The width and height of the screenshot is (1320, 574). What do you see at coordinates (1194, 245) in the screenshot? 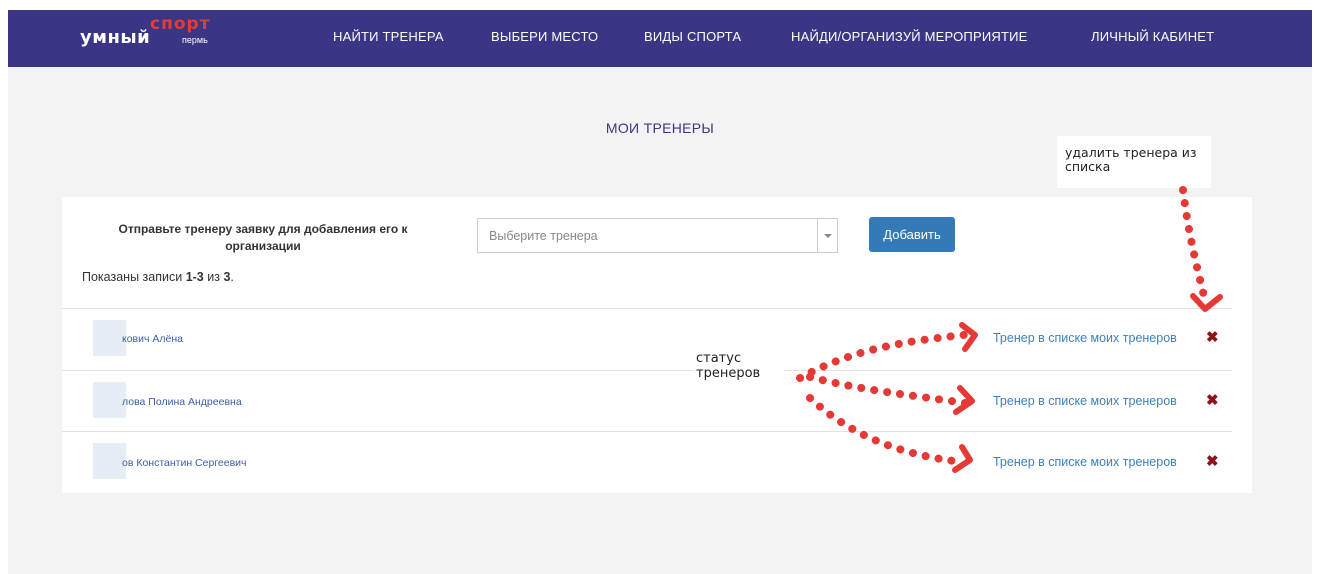
I see `dotted-arrow-remove` at bounding box center [1194, 245].